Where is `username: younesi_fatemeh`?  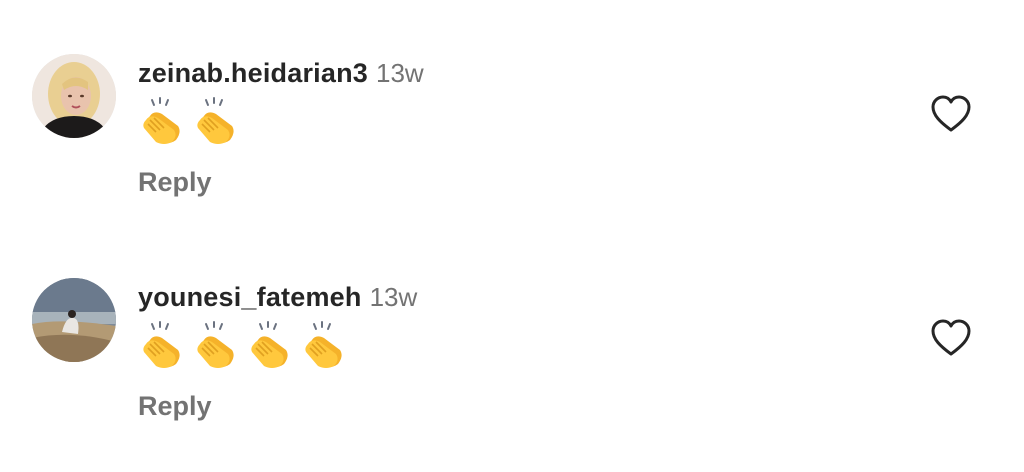
username: younesi_fatemeh is located at coordinates (250, 297).